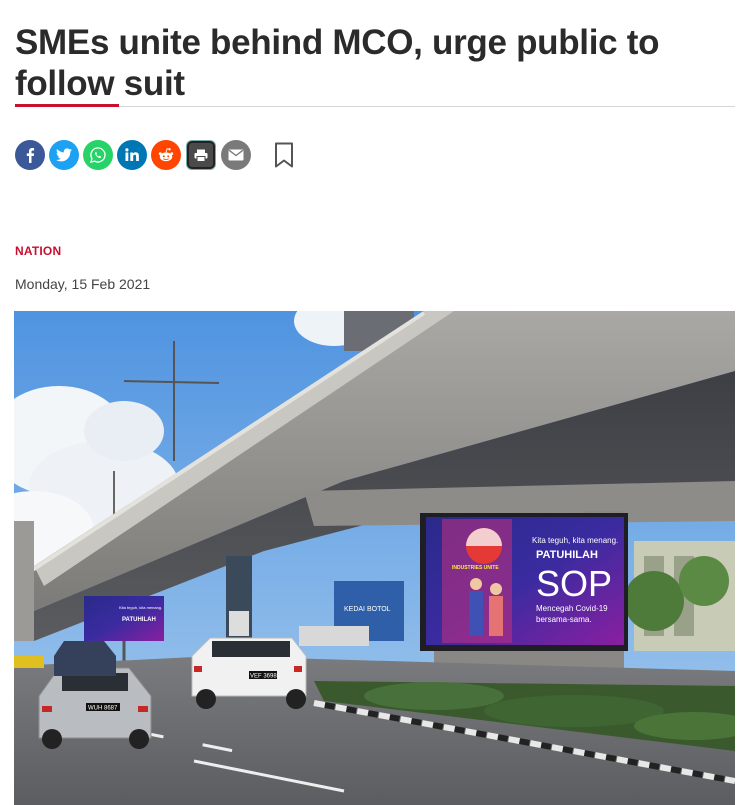 The width and height of the screenshot is (742, 805). I want to click on billboard-headline-2: SOP, so click(574, 583).